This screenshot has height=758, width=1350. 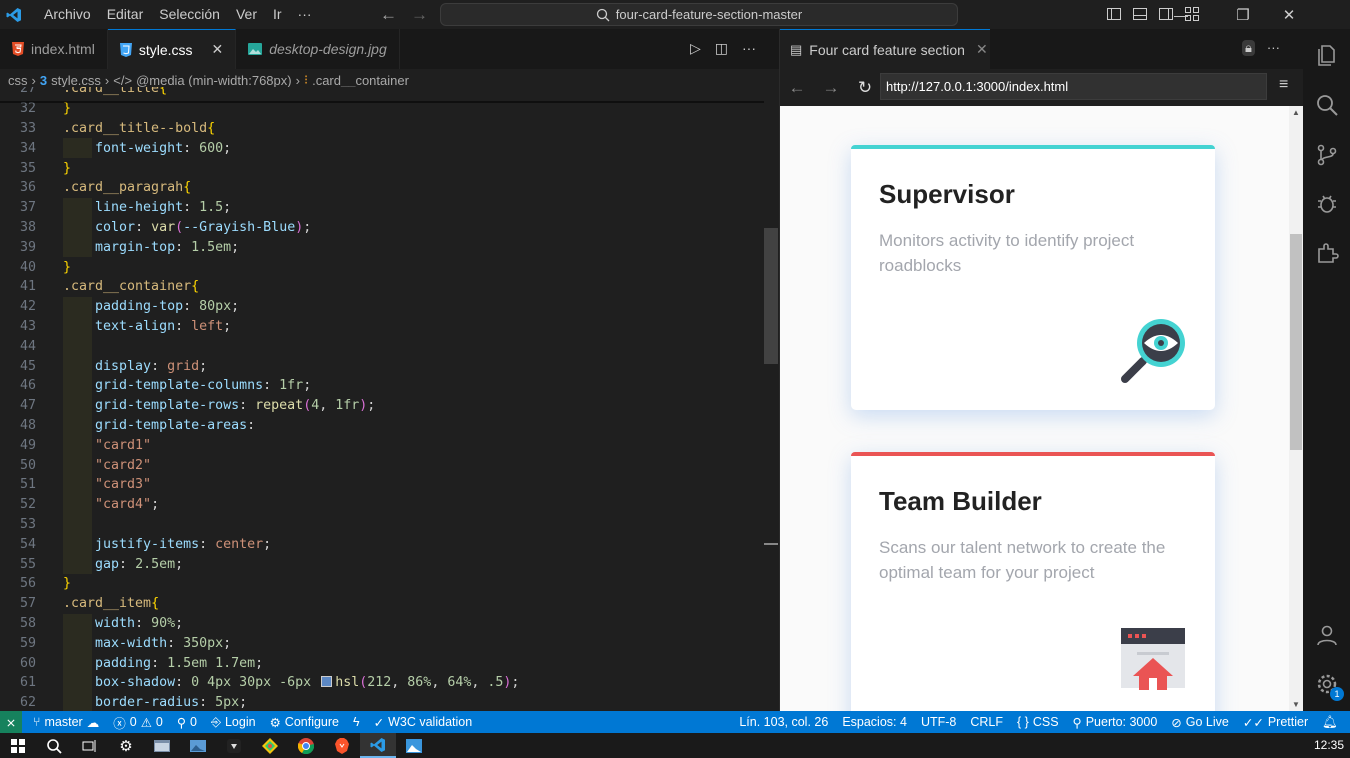 I want to click on back-arrow-icon: ←, so click(x=388, y=15).